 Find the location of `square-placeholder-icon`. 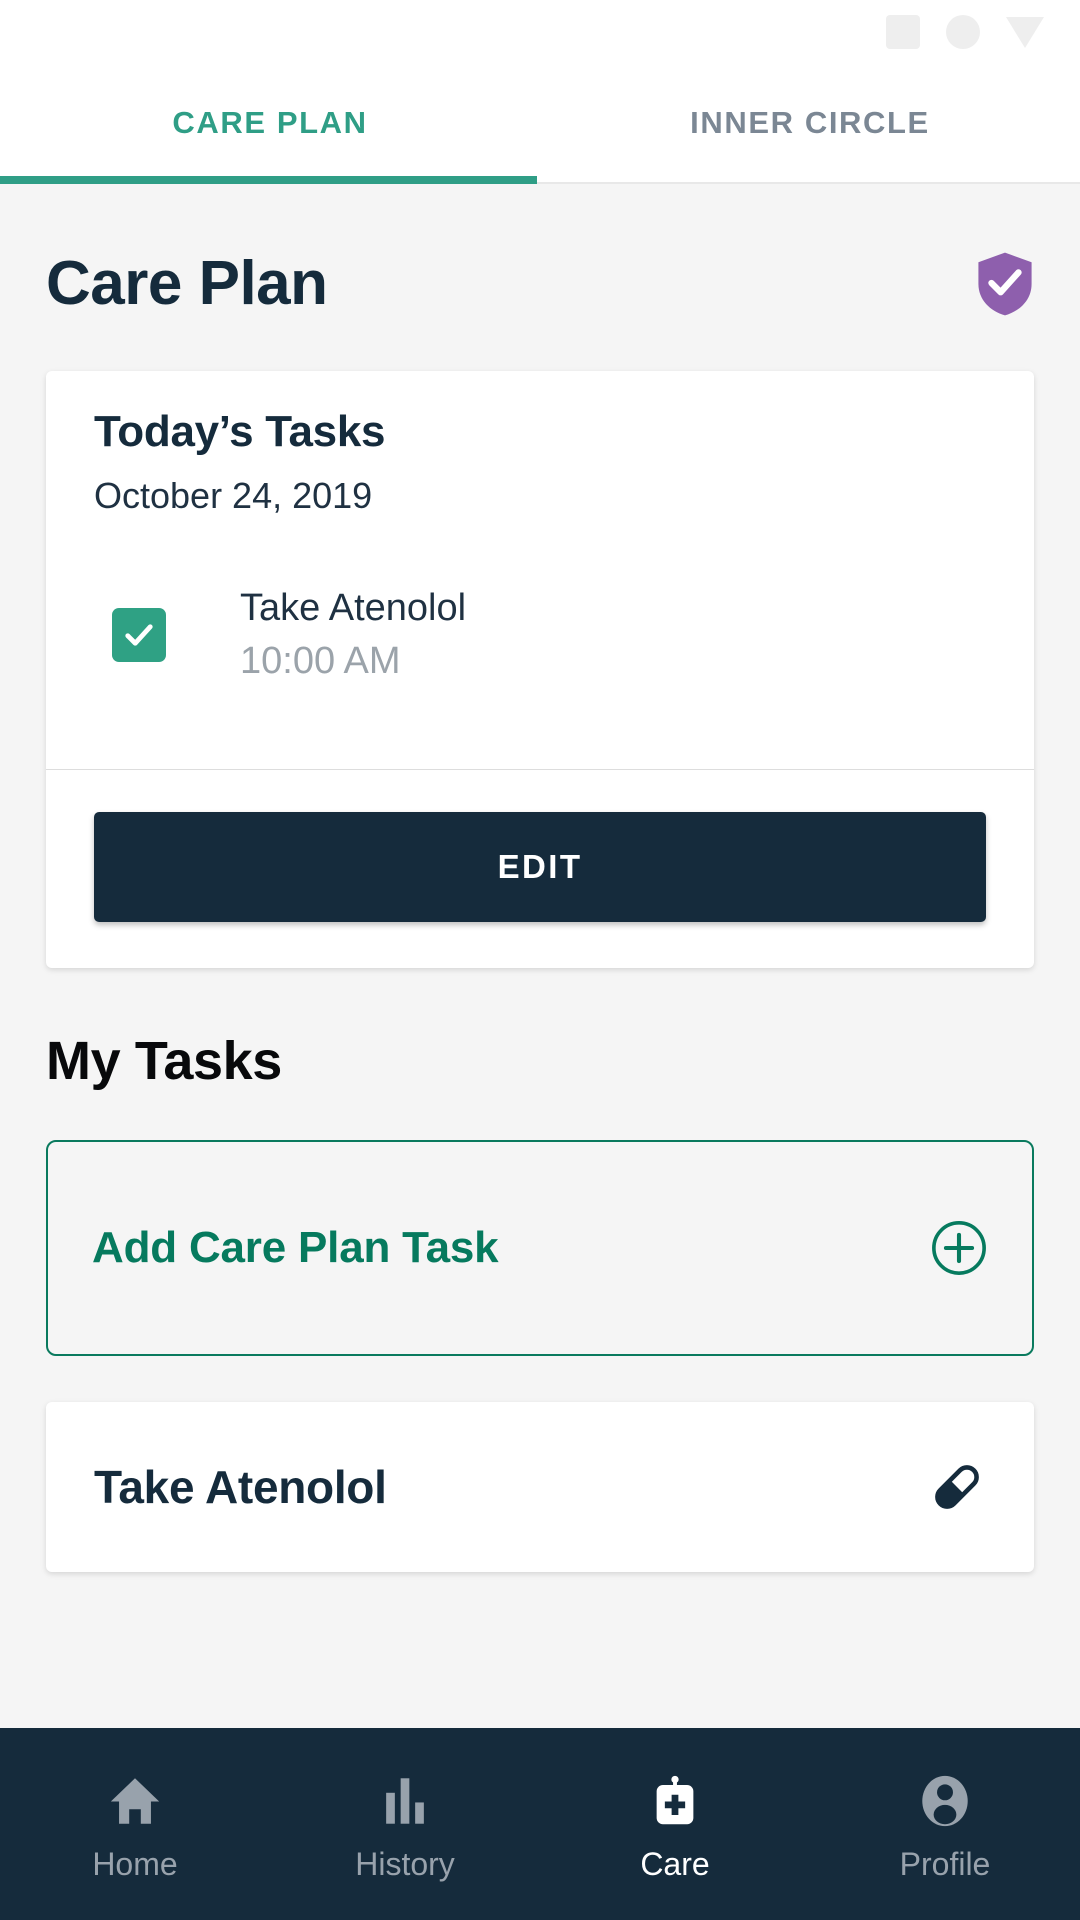

square-placeholder-icon is located at coordinates (903, 32).